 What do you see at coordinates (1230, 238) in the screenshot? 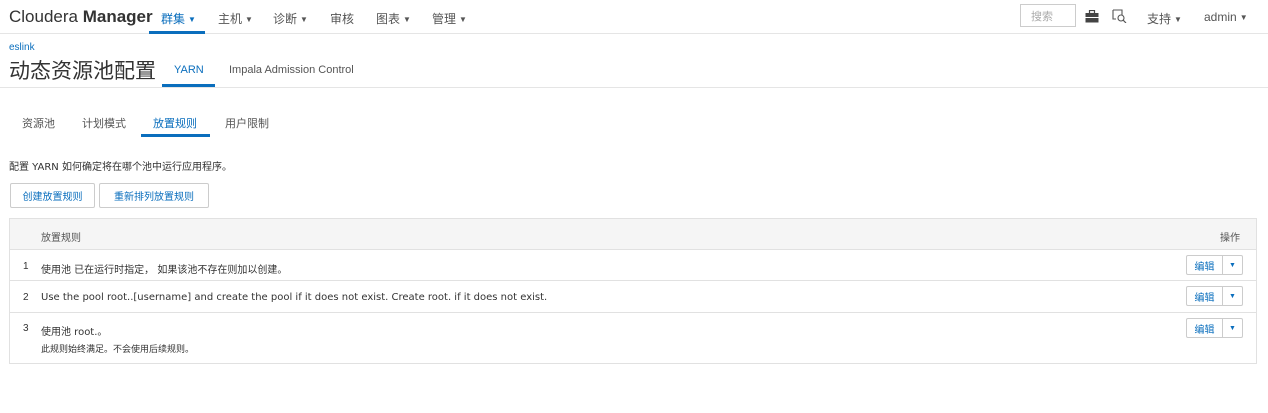
I see `column-header-actions: 操作` at bounding box center [1230, 238].